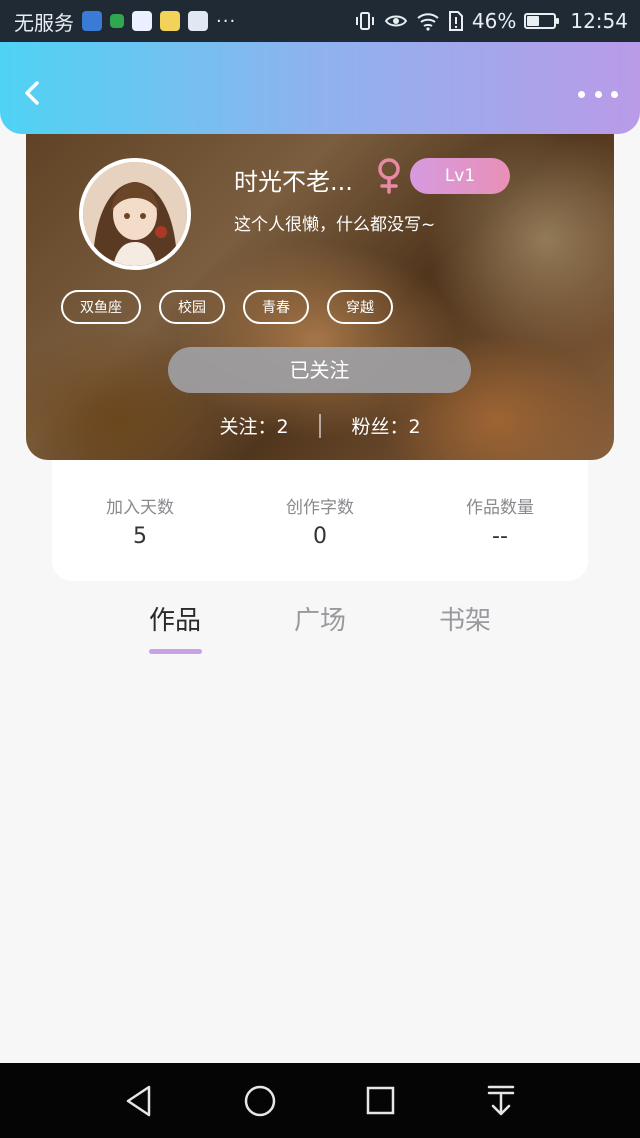 This screenshot has width=640, height=1138. I want to click on stat-label: 创作字数, so click(320, 508).